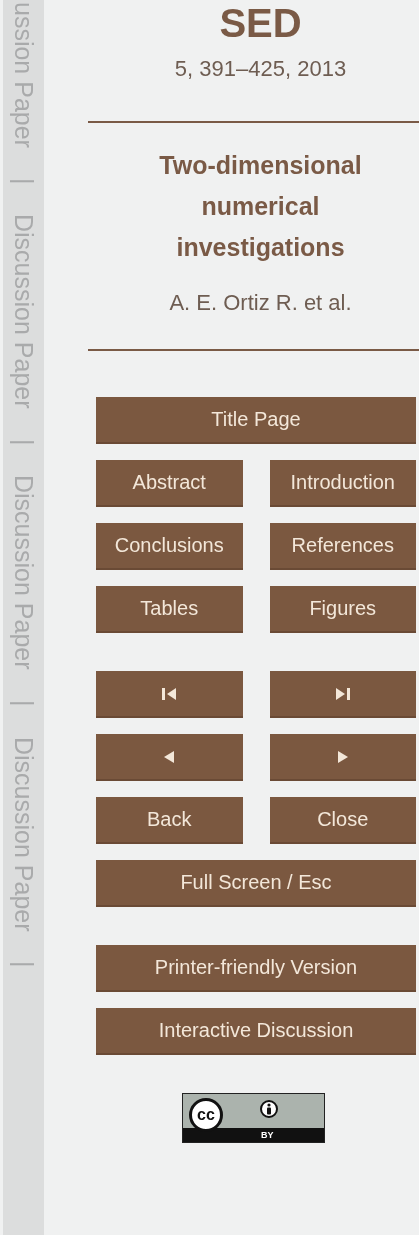 This screenshot has height=1235, width=419. I want to click on license-badge: cc BY, so click(253, 1118).